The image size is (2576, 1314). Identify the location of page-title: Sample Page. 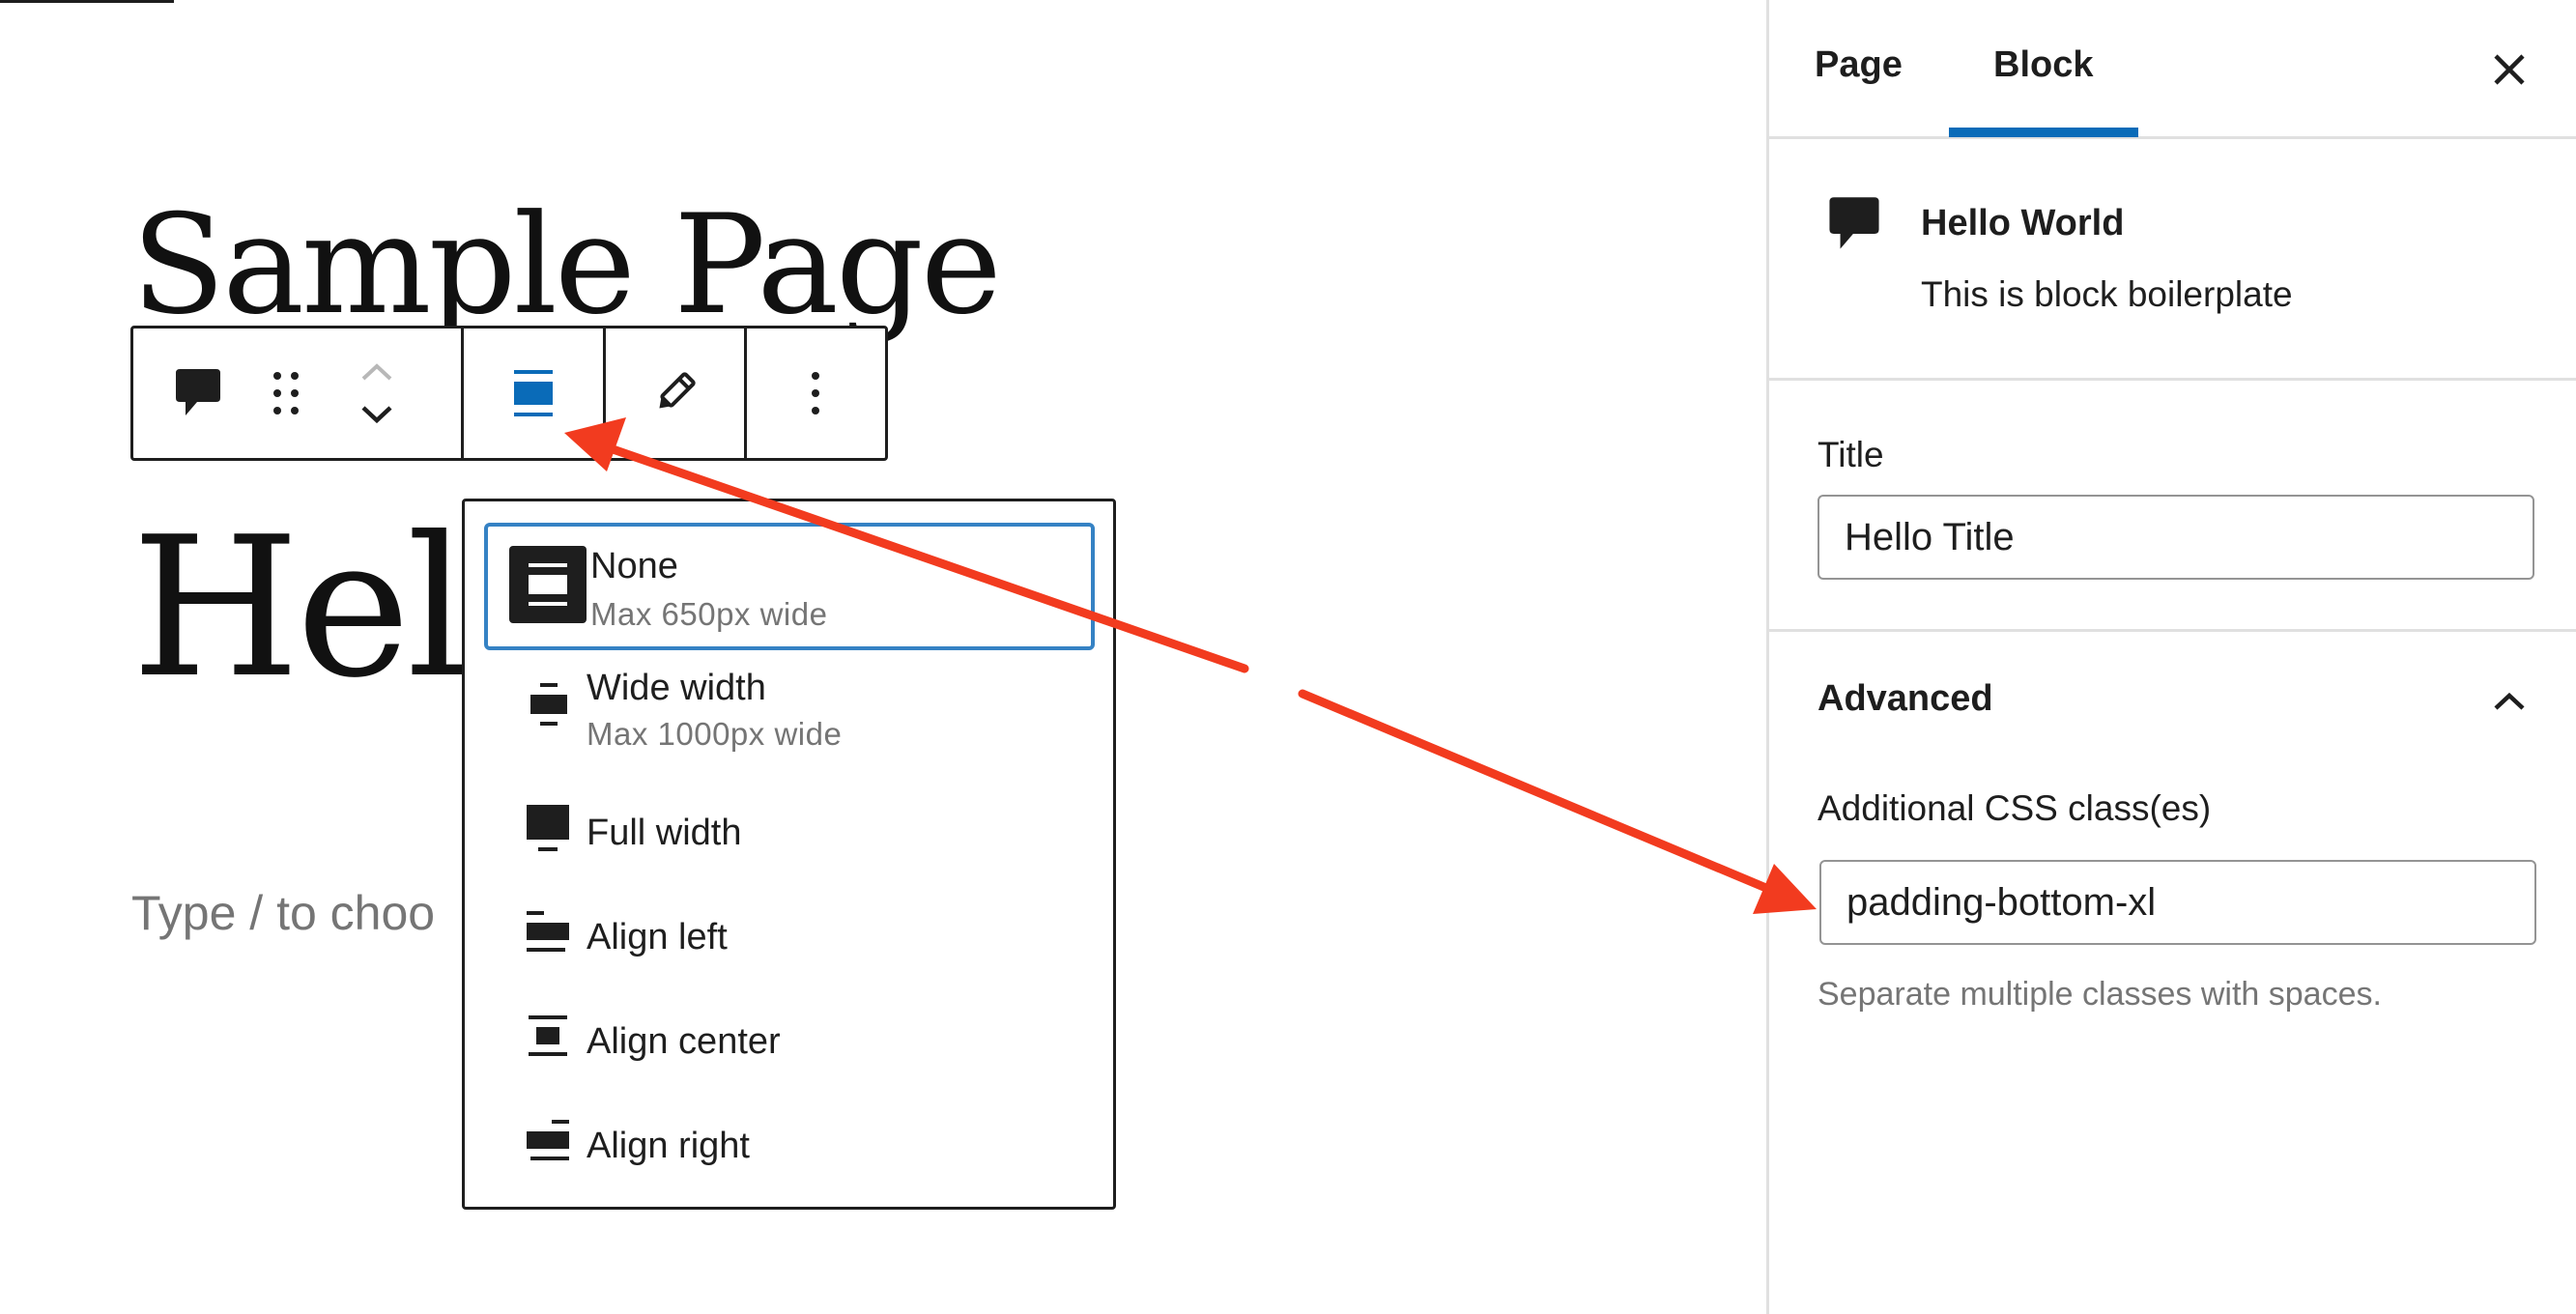
(567, 266).